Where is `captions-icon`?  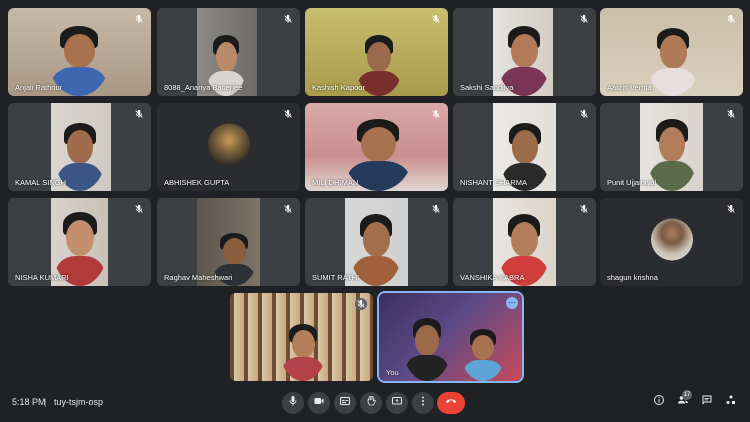
captions-icon is located at coordinates (345, 403).